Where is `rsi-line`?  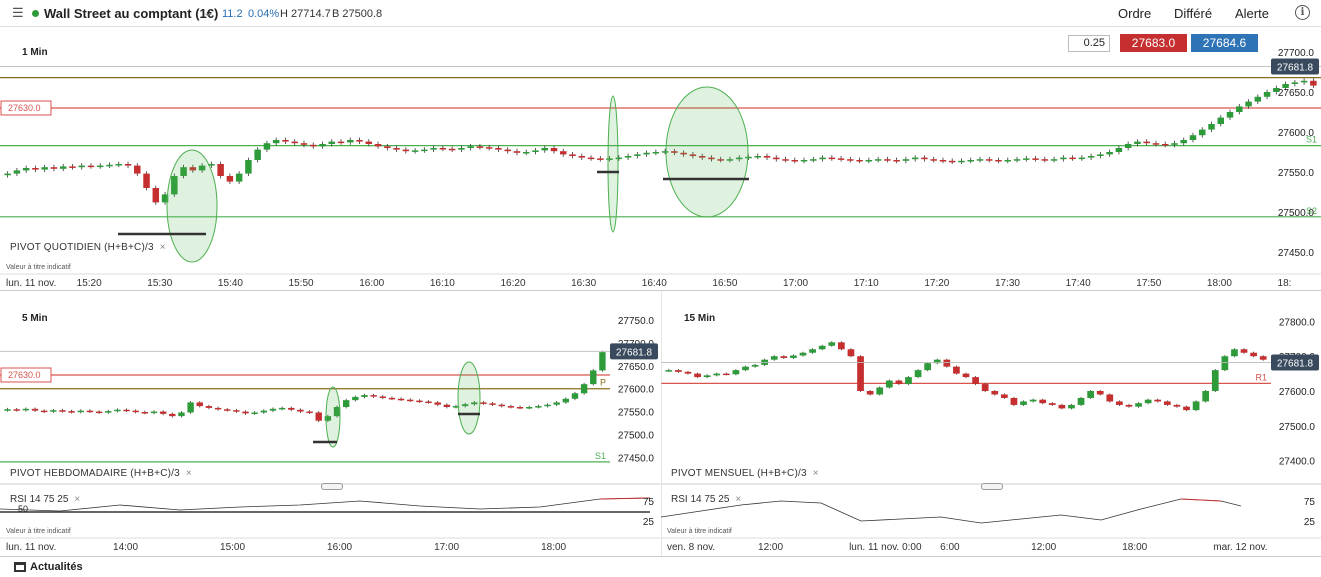
rsi-line is located at coordinates (951, 511).